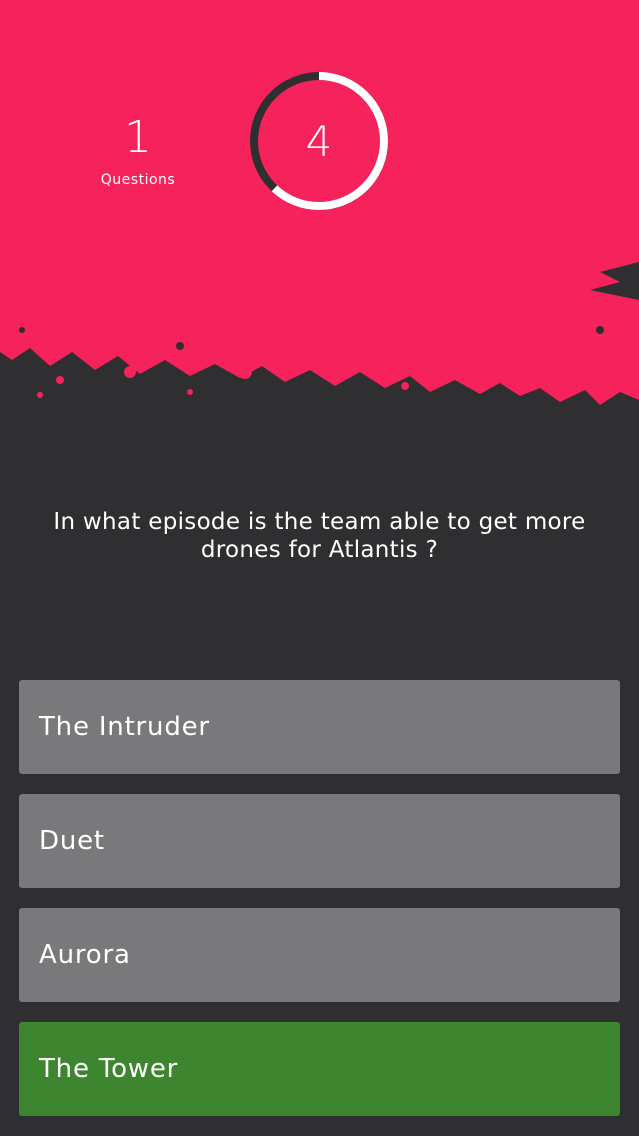  Describe the element at coordinates (124, 727) in the screenshot. I see `answer-option-label: The Intruder` at that location.